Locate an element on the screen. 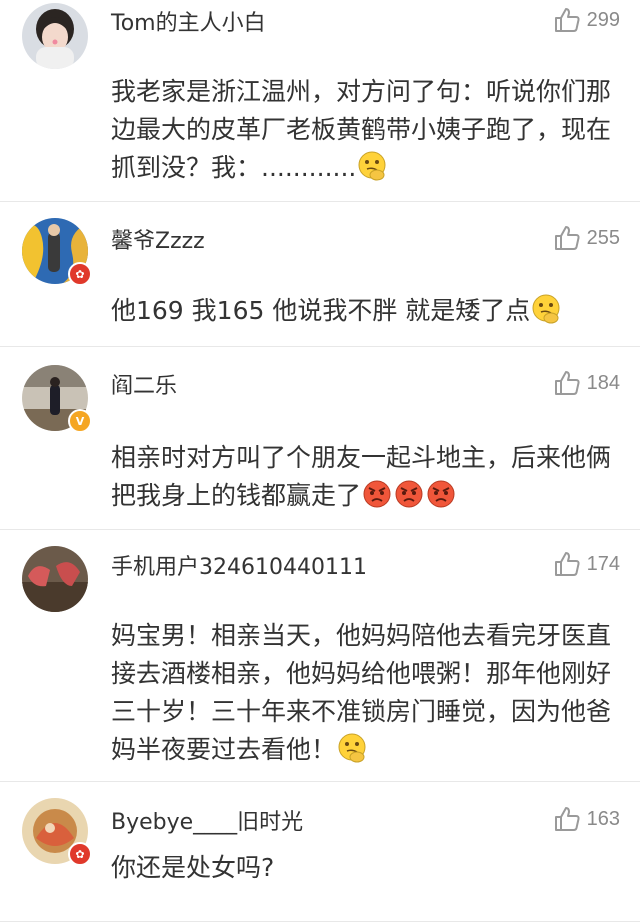  username: 馨爷Zzzz is located at coordinates (158, 239).